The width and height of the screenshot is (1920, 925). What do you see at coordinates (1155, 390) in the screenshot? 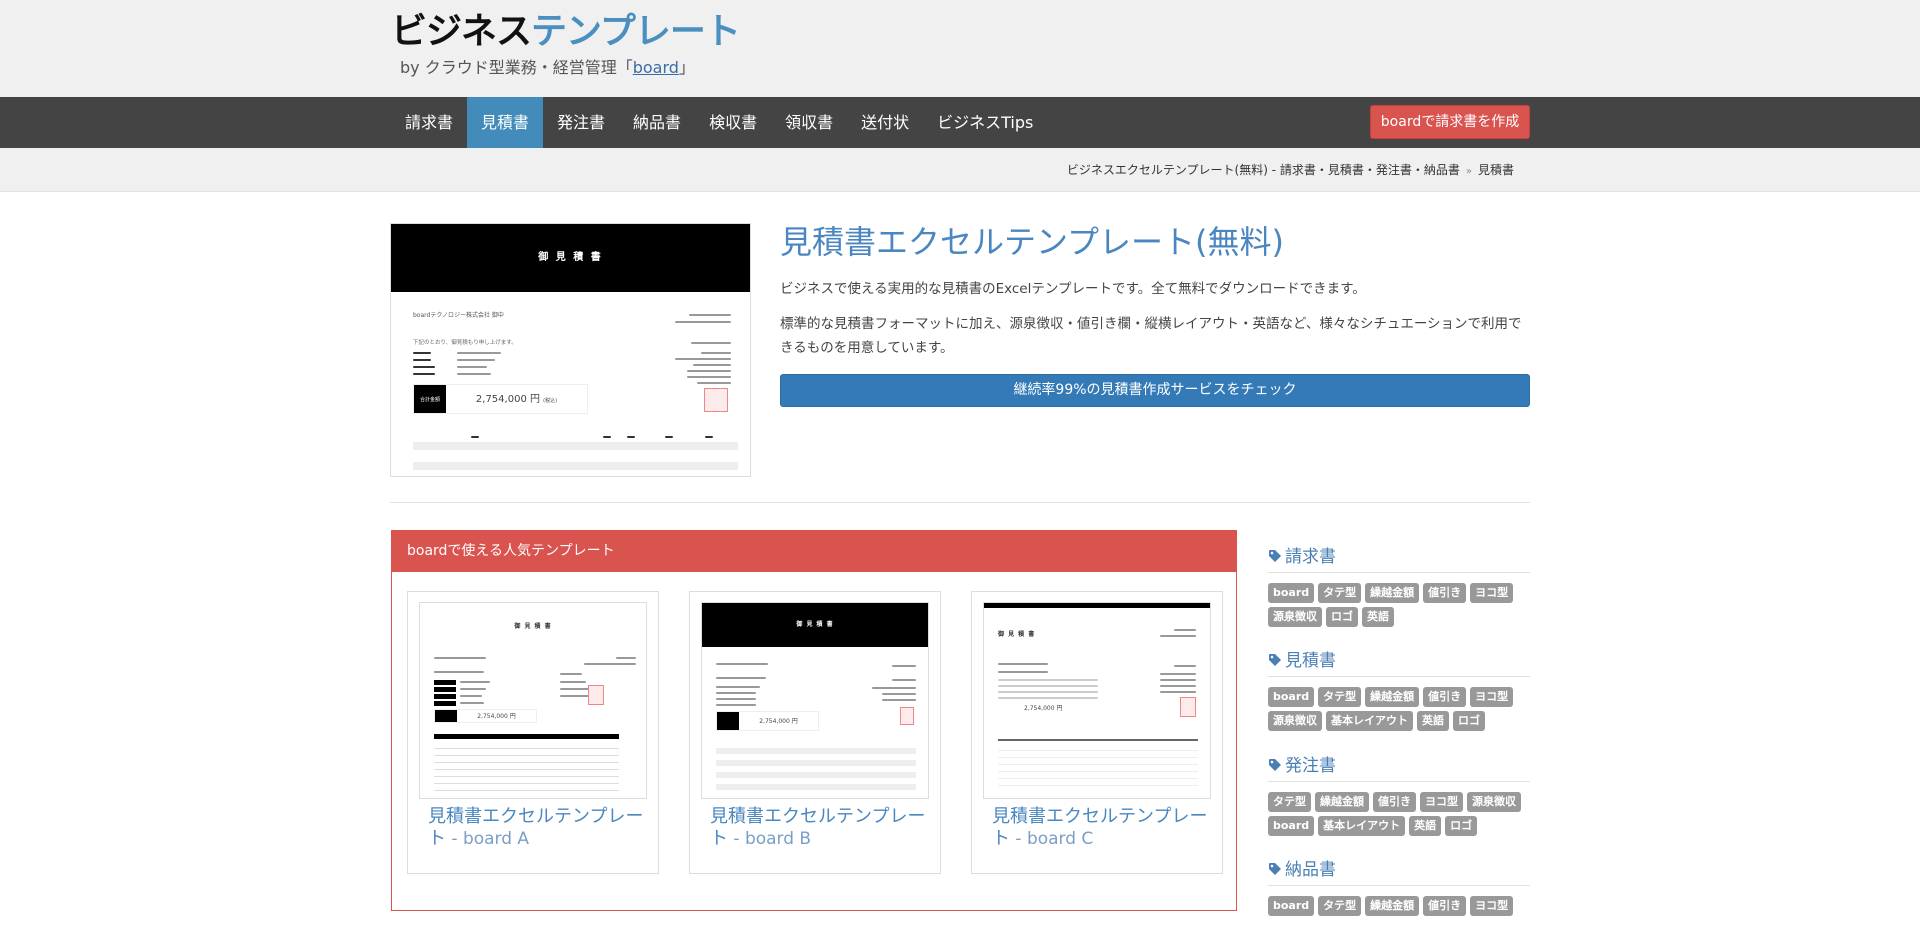
I see `check-estimate-service-button: 継続率99%の見積書作成サービスをチェック` at bounding box center [1155, 390].